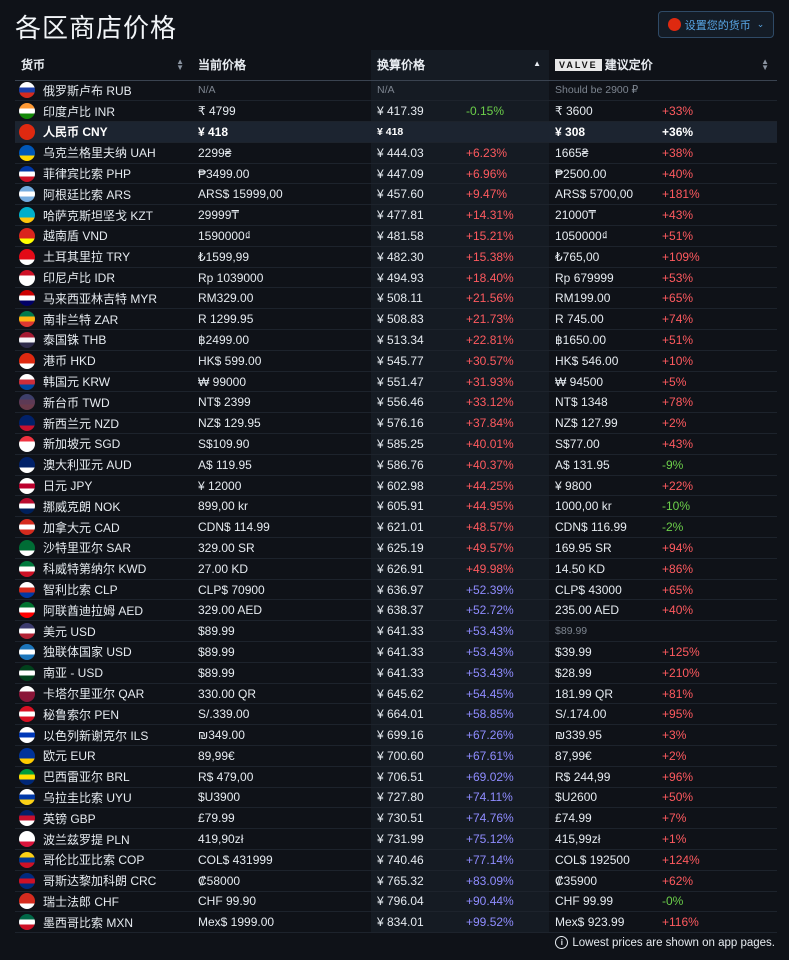  I want to click on footer-text: Lowest prices are shown on app pages., so click(673, 942).